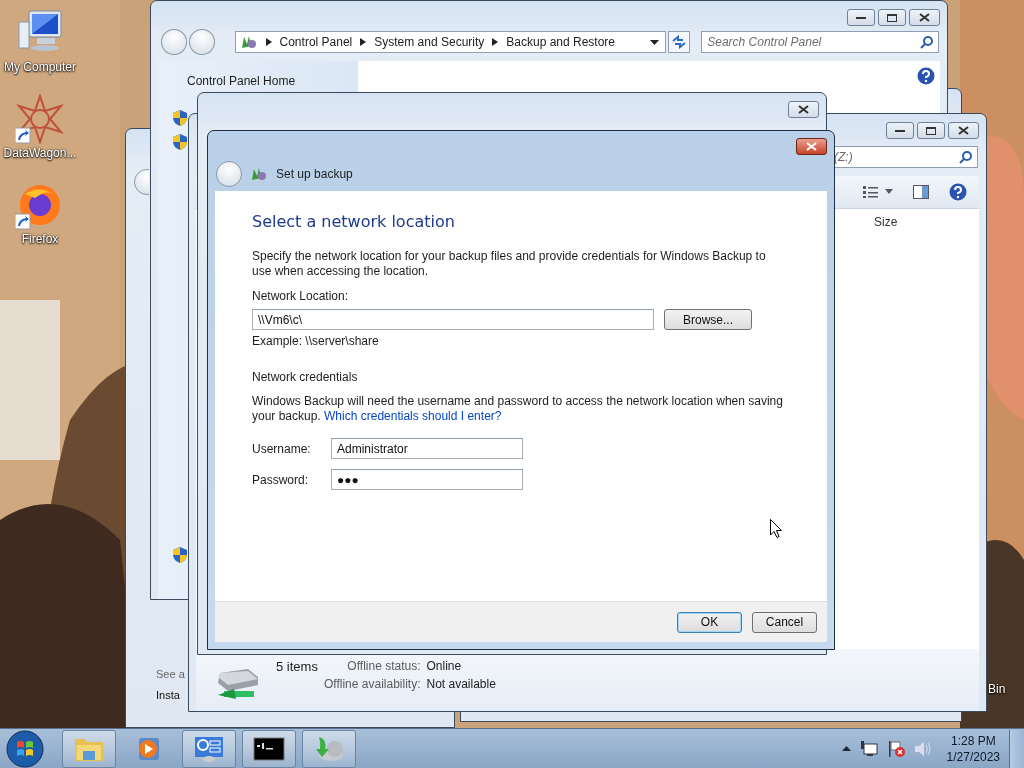 This screenshot has width=1024, height=768. What do you see at coordinates (895, 748) in the screenshot?
I see `flag-icon` at bounding box center [895, 748].